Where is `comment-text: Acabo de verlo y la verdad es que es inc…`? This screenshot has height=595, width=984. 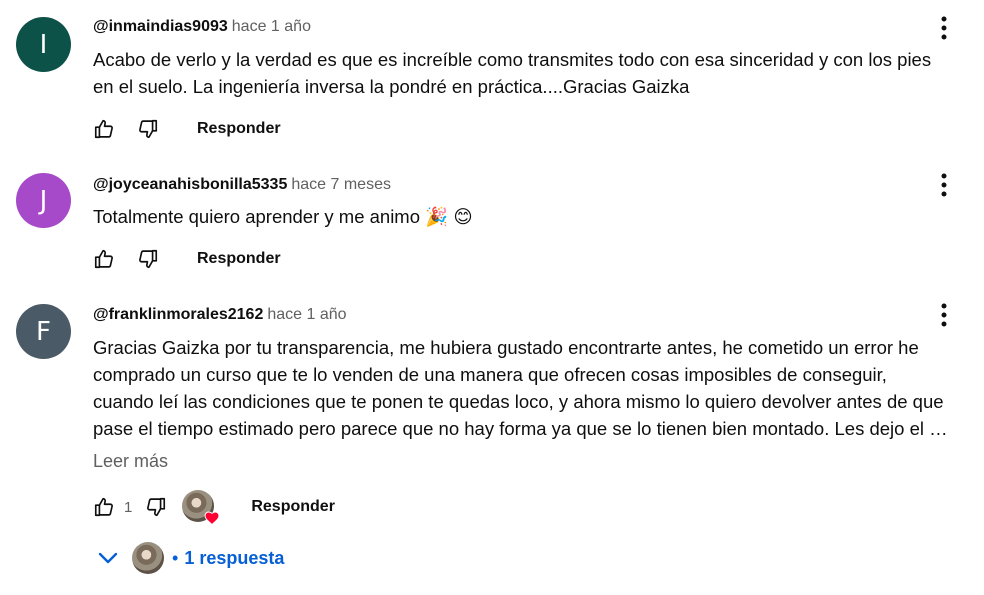 comment-text: Acabo de verlo y la verdad es que es inc… is located at coordinates (533, 73).